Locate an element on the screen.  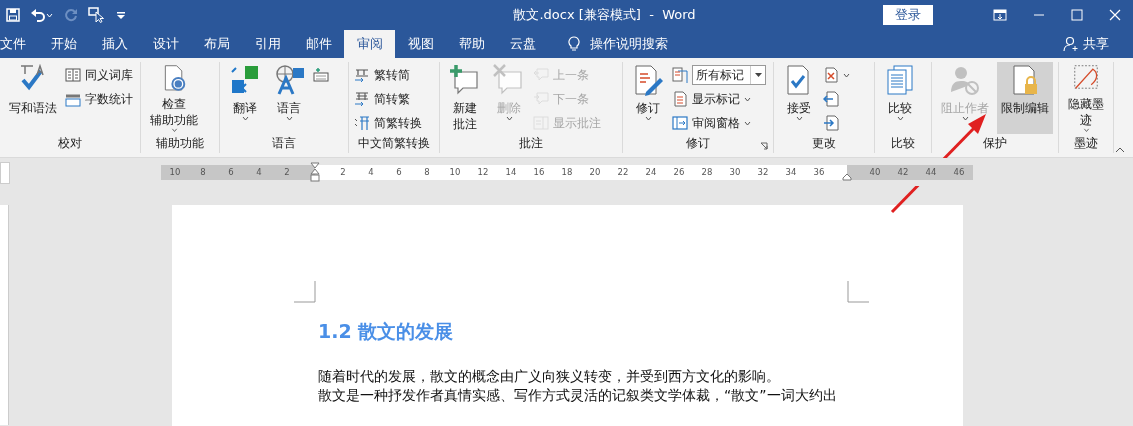
ribbon-button: 限制编辑 is located at coordinates (1025, 98).